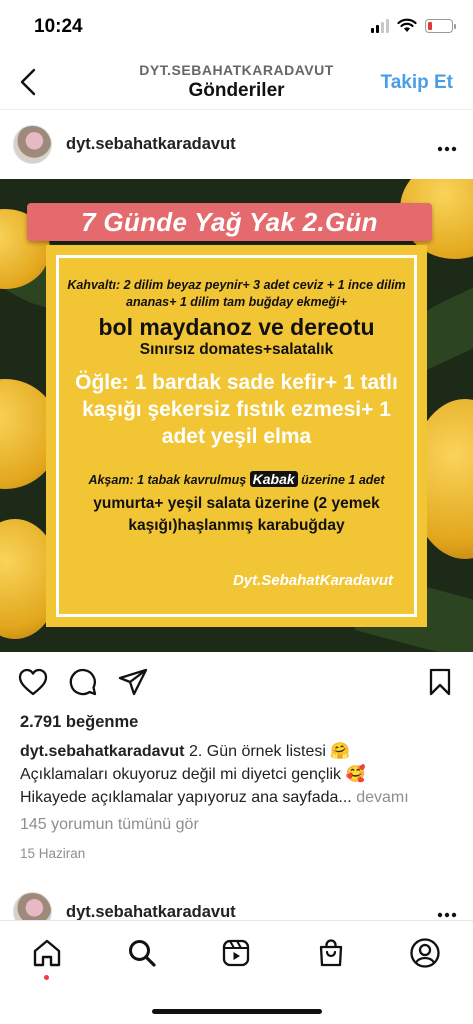 The image size is (473, 1024). I want to click on home-icon, so click(47, 953).